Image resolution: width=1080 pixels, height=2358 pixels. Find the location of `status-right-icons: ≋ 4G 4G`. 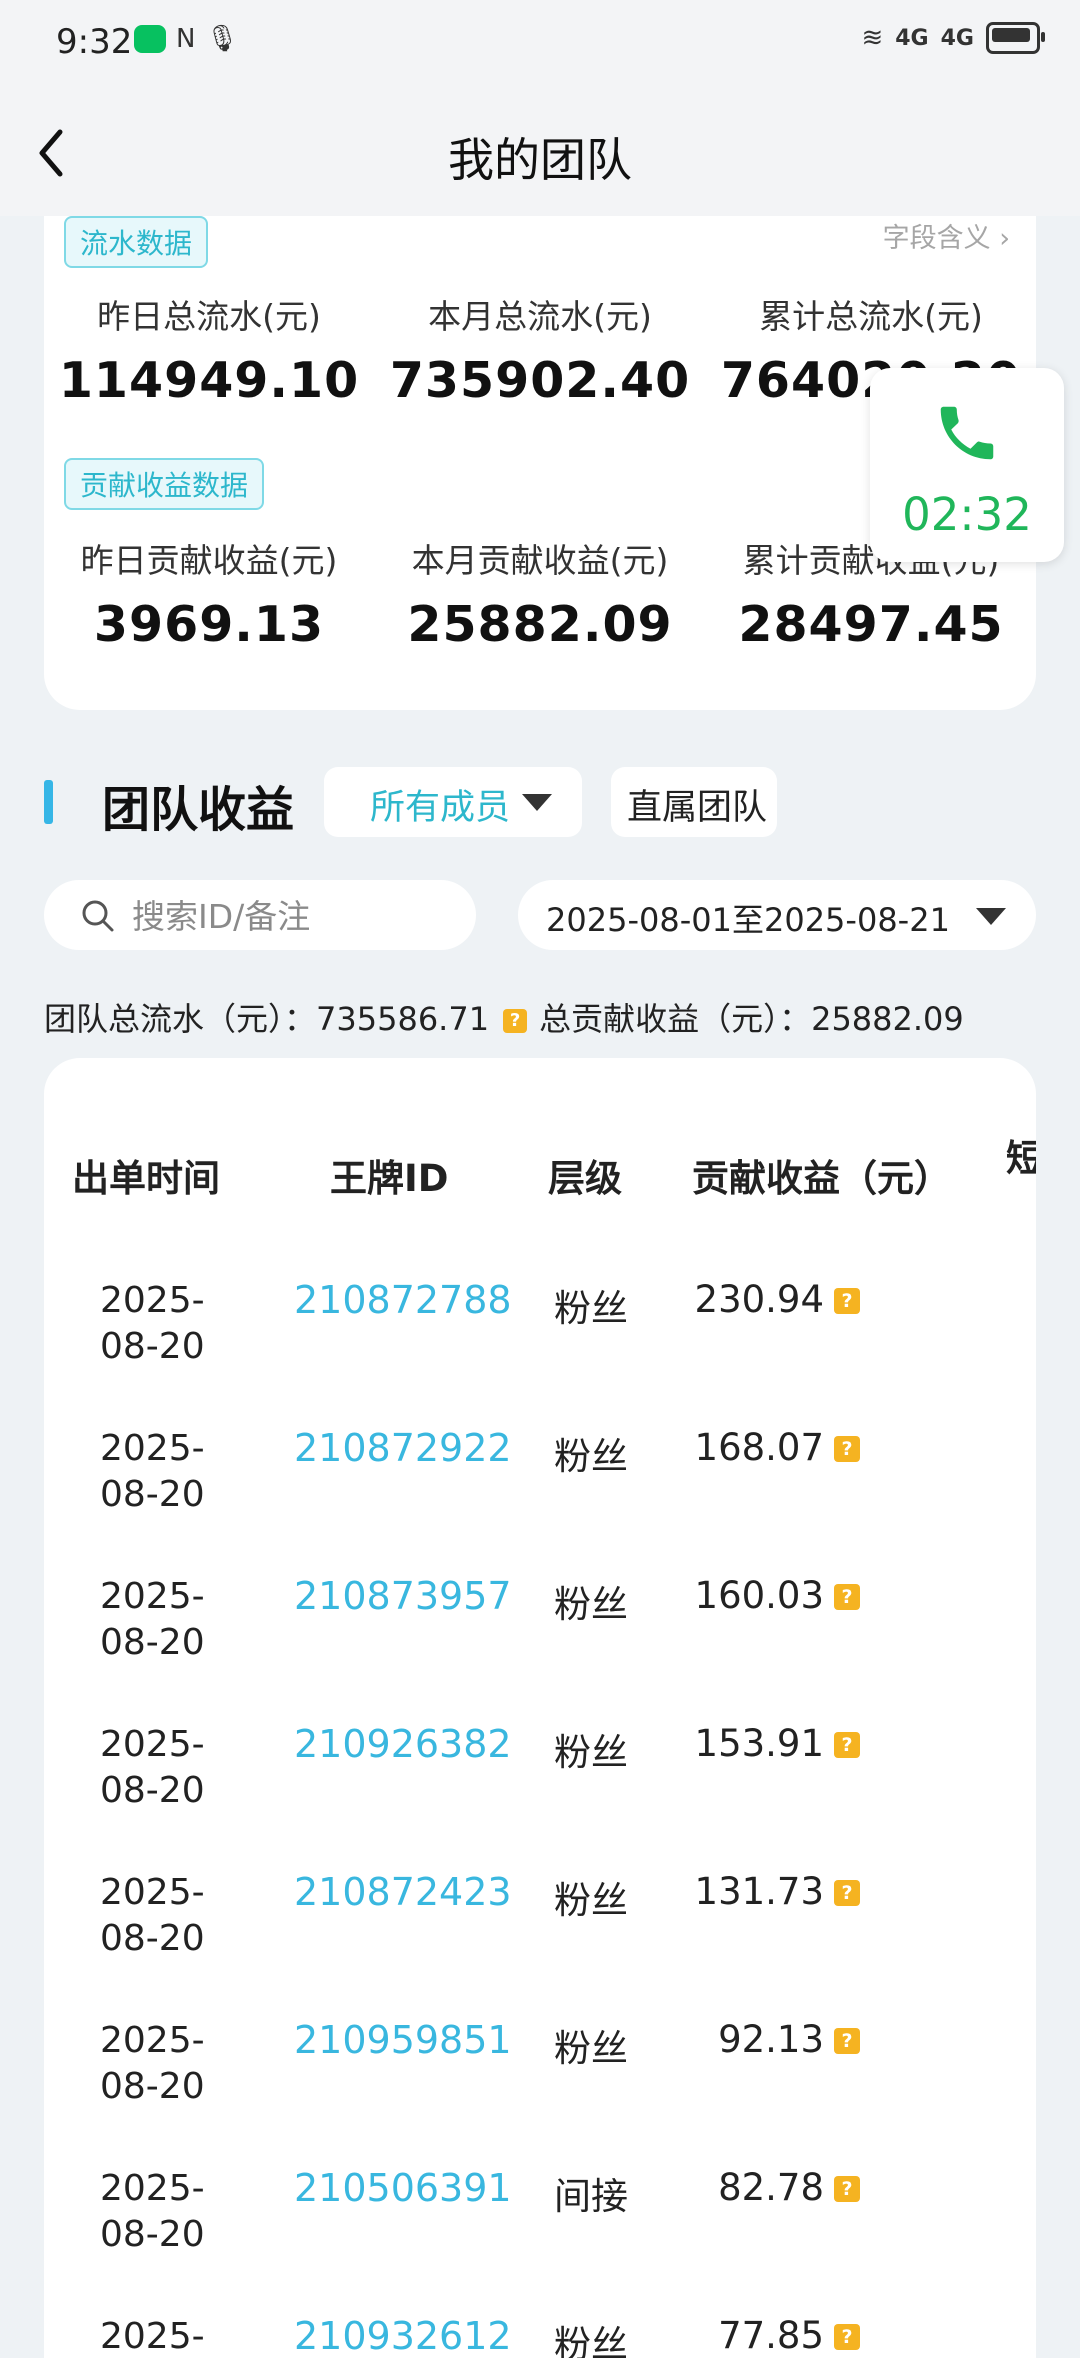

status-right-icons: ≋ 4G 4G is located at coordinates (953, 38).